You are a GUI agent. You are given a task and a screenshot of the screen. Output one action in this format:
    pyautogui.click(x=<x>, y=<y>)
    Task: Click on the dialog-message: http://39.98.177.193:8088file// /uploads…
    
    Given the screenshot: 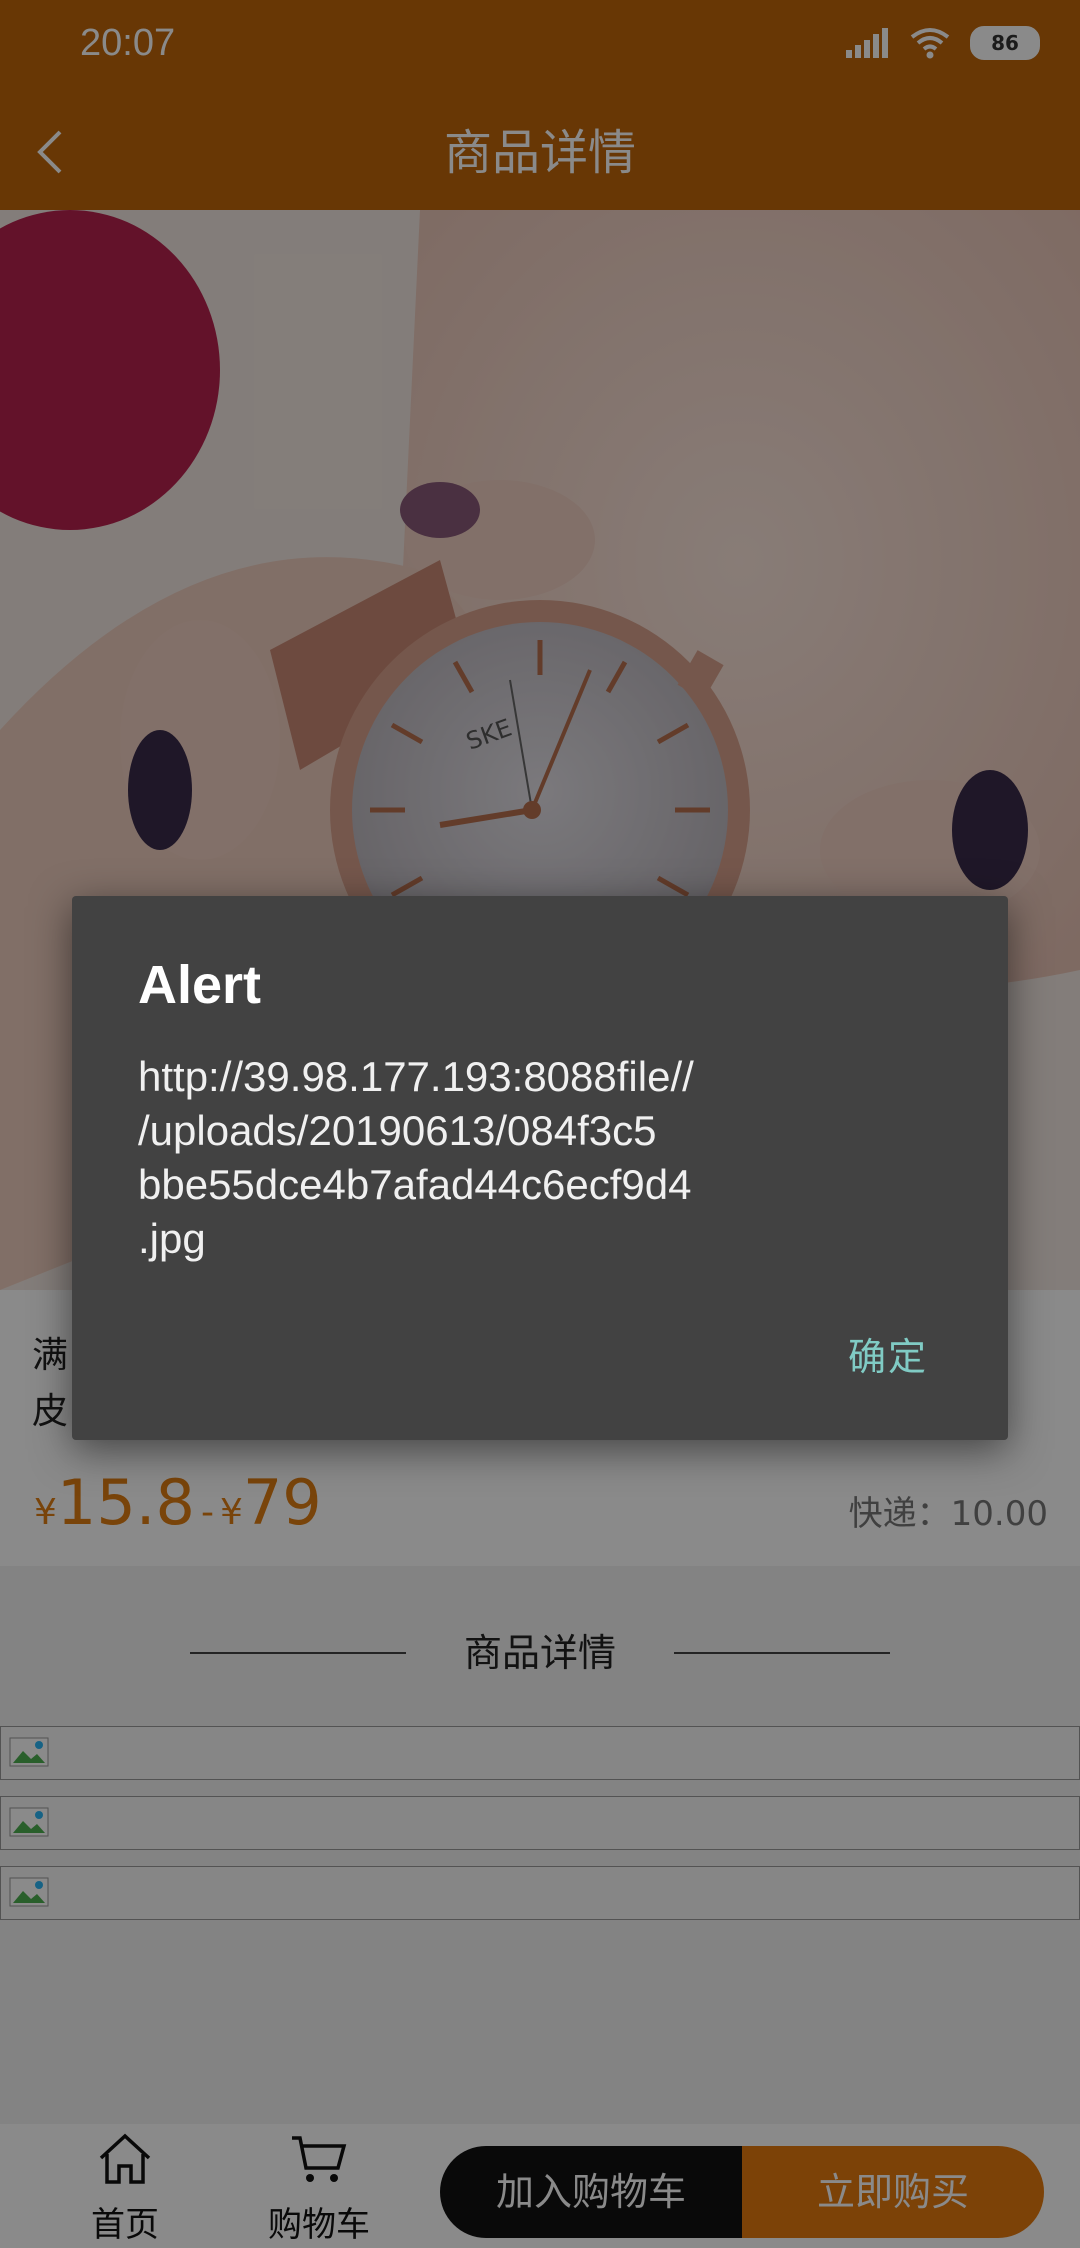 What is the action you would take?
    pyautogui.click(x=416, y=1157)
    